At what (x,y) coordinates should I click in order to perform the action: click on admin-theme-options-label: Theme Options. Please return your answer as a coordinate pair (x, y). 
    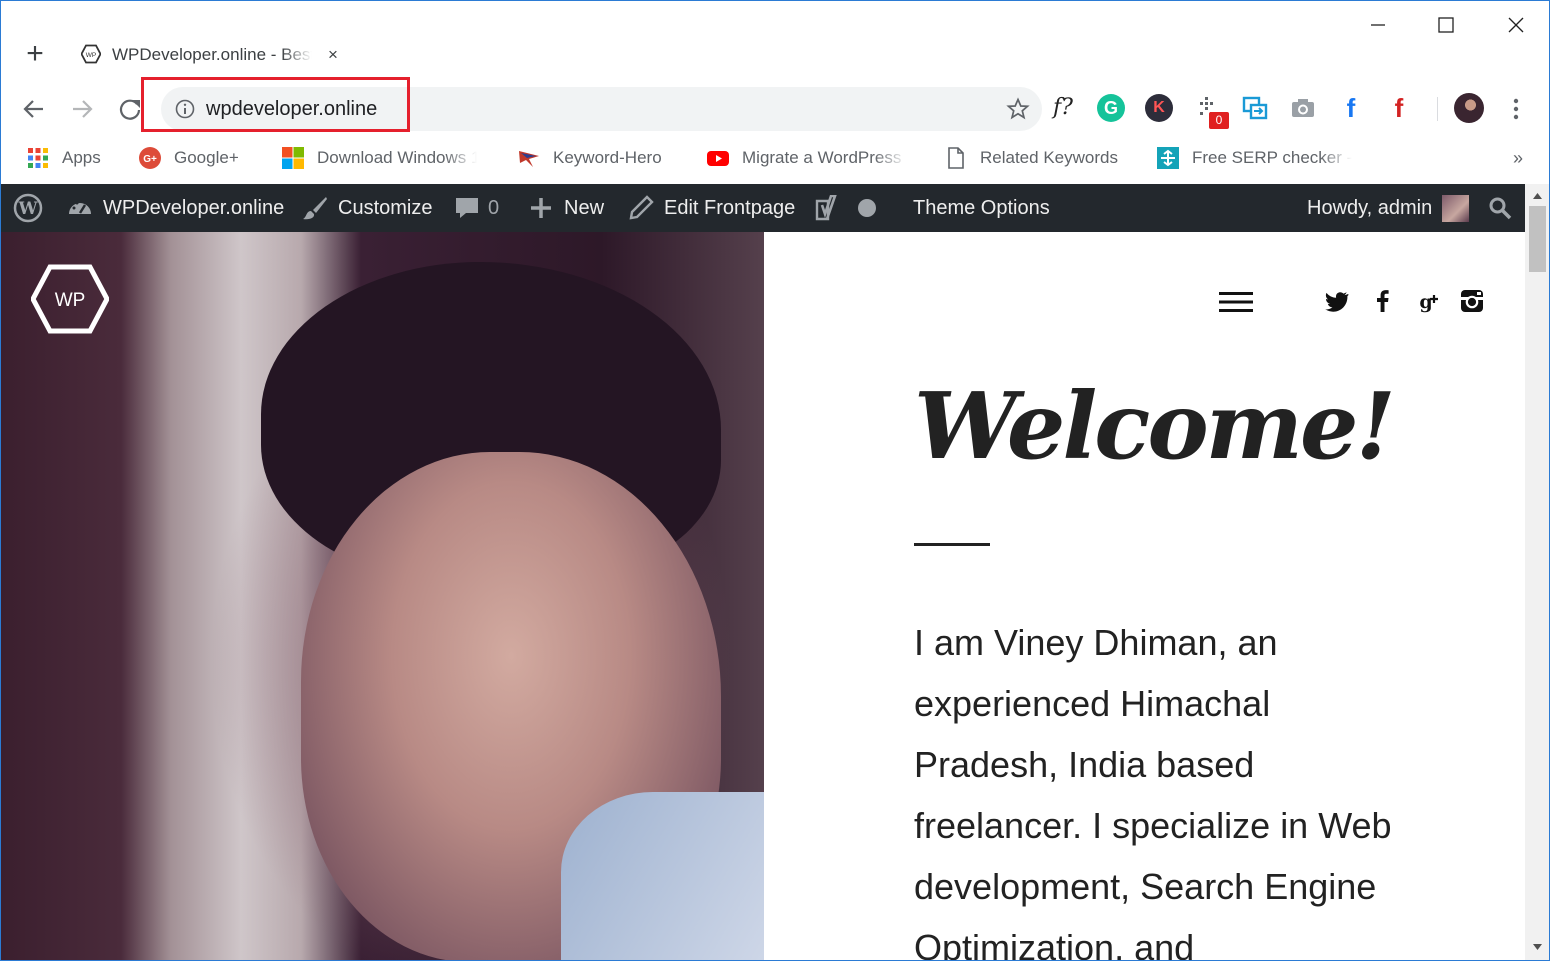
    Looking at the image, I should click on (981, 207).